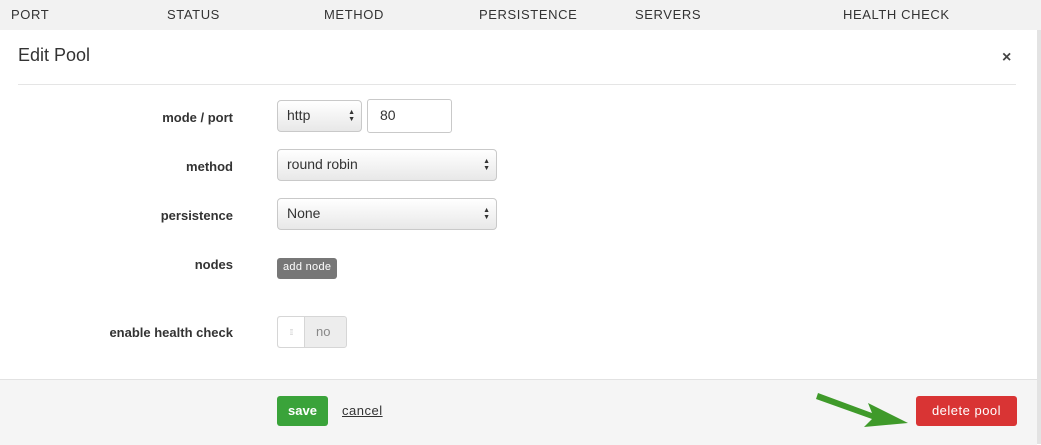 Image resolution: width=1041 pixels, height=445 pixels. I want to click on port-input-value: 80, so click(388, 115).